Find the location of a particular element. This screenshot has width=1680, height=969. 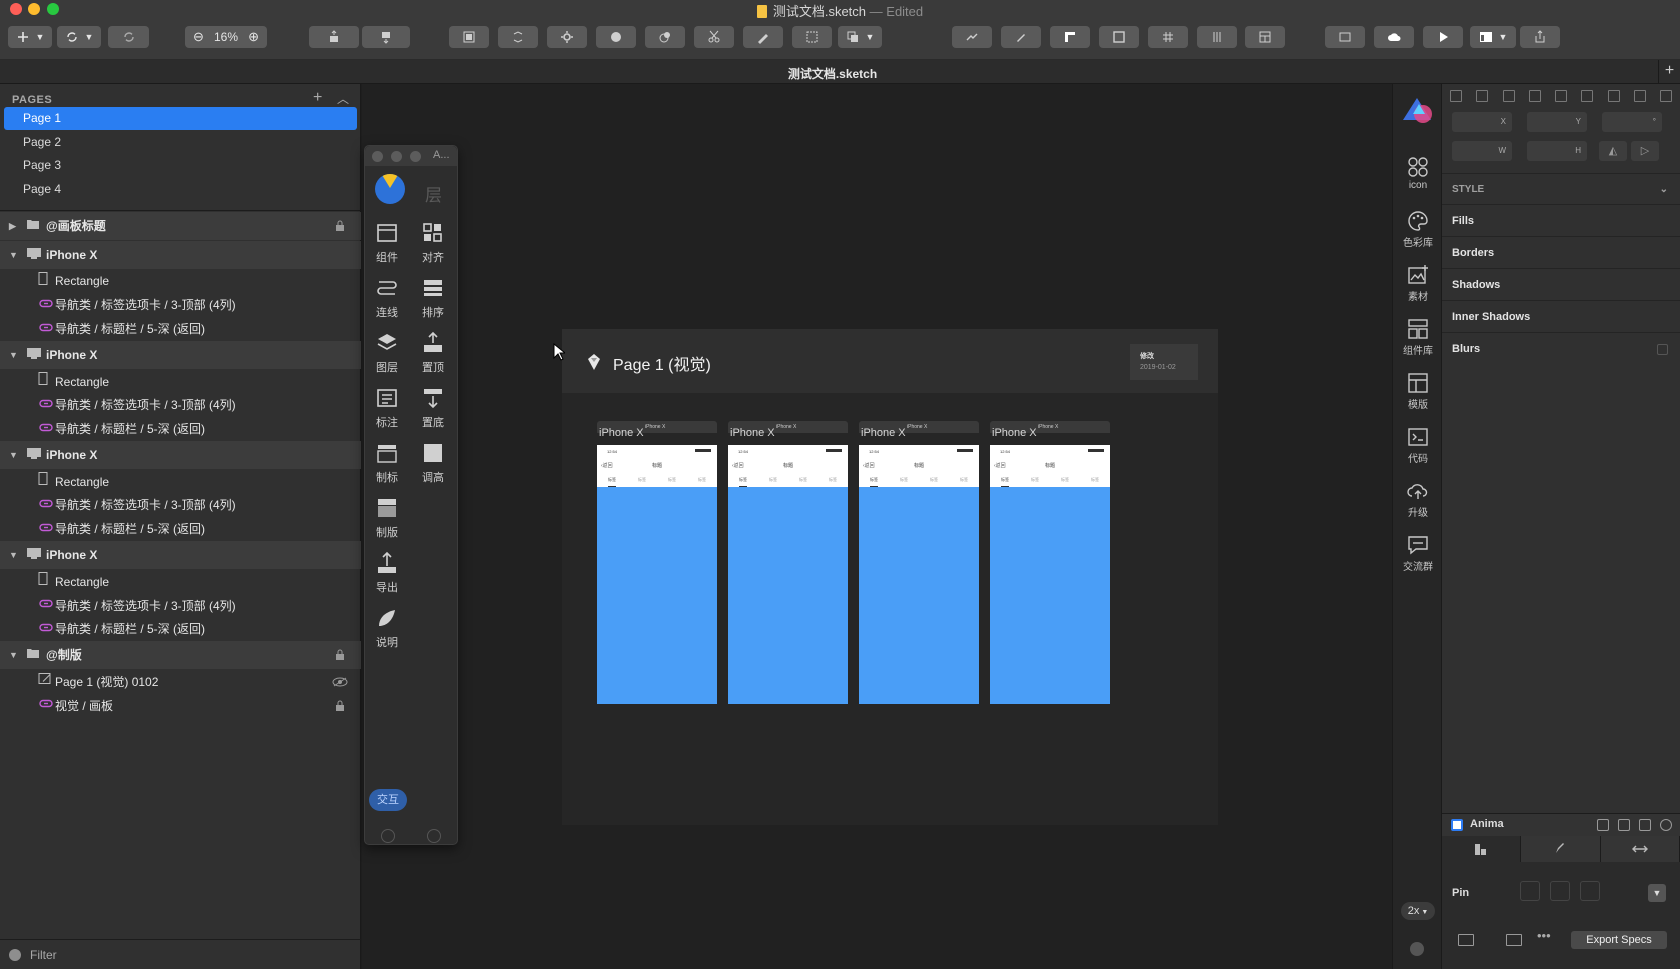

backward-button is located at coordinates (386, 37).